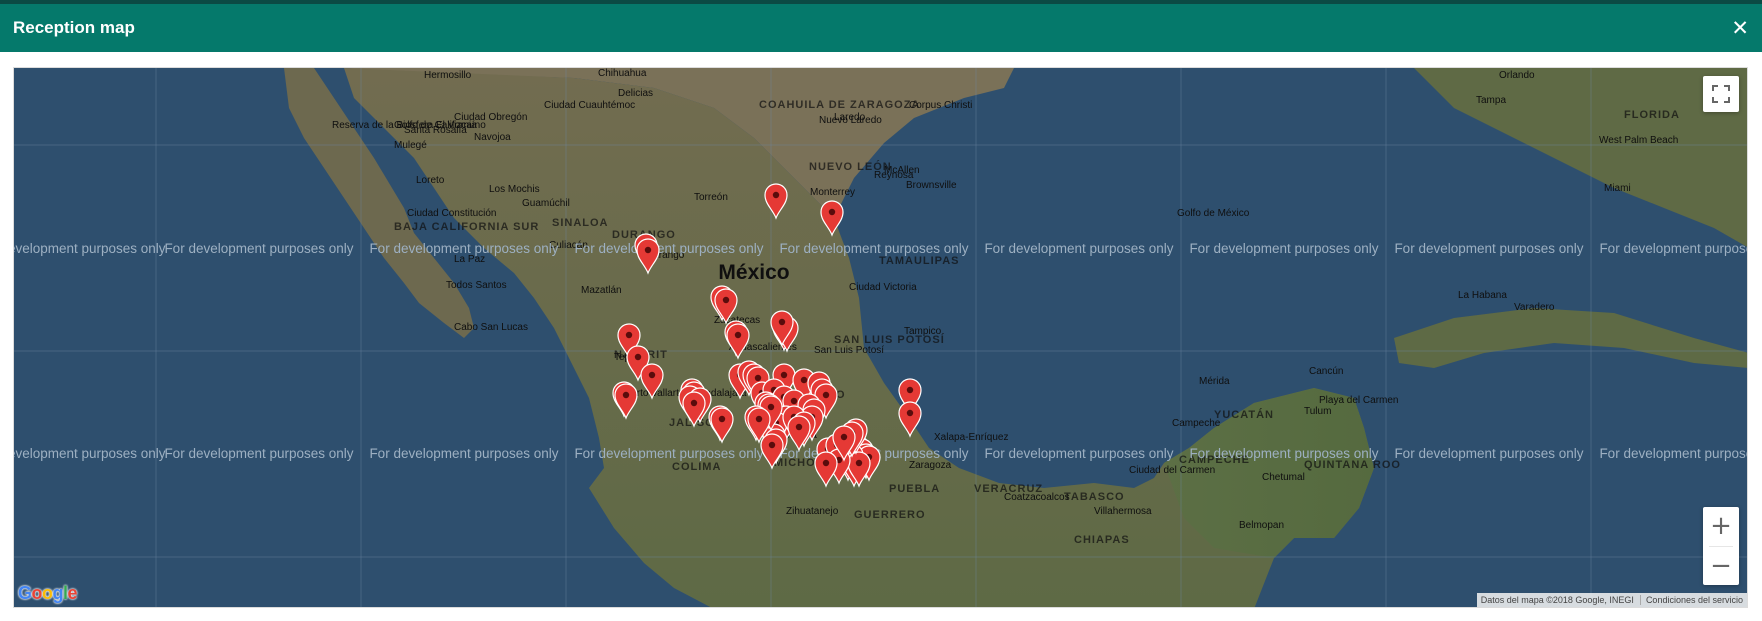  What do you see at coordinates (1652, 115) in the screenshot?
I see `region-label: FLORIDA` at bounding box center [1652, 115].